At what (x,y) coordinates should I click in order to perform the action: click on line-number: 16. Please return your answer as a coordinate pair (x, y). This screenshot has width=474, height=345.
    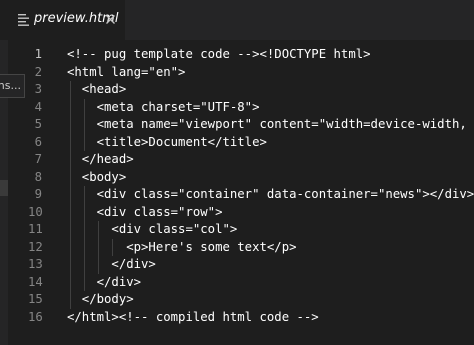
    Looking at the image, I should click on (35, 316).